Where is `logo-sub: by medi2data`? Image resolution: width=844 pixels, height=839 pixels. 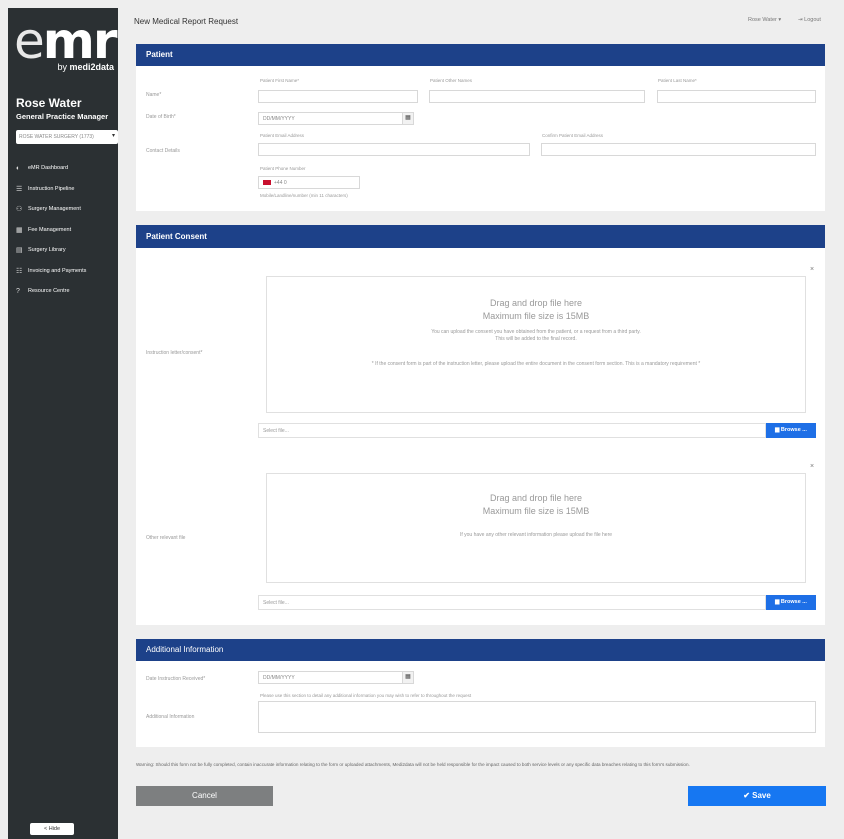 logo-sub: by medi2data is located at coordinates (85, 67).